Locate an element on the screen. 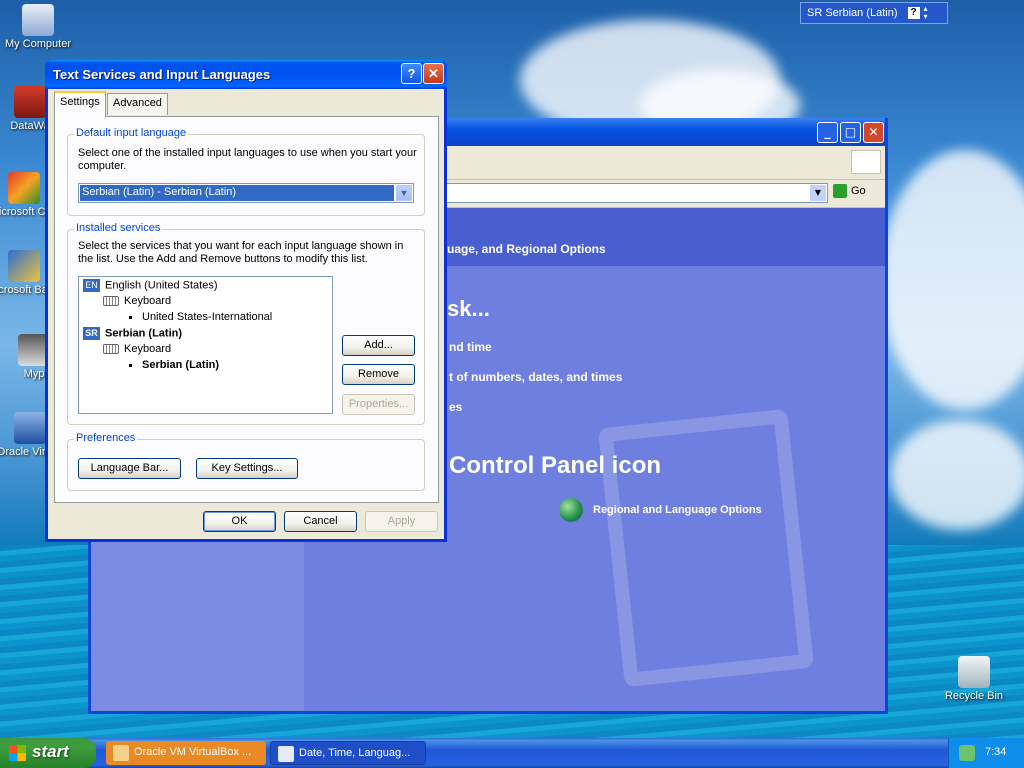  chevron-icon: ▴ ▾ is located at coordinates (926, 13).